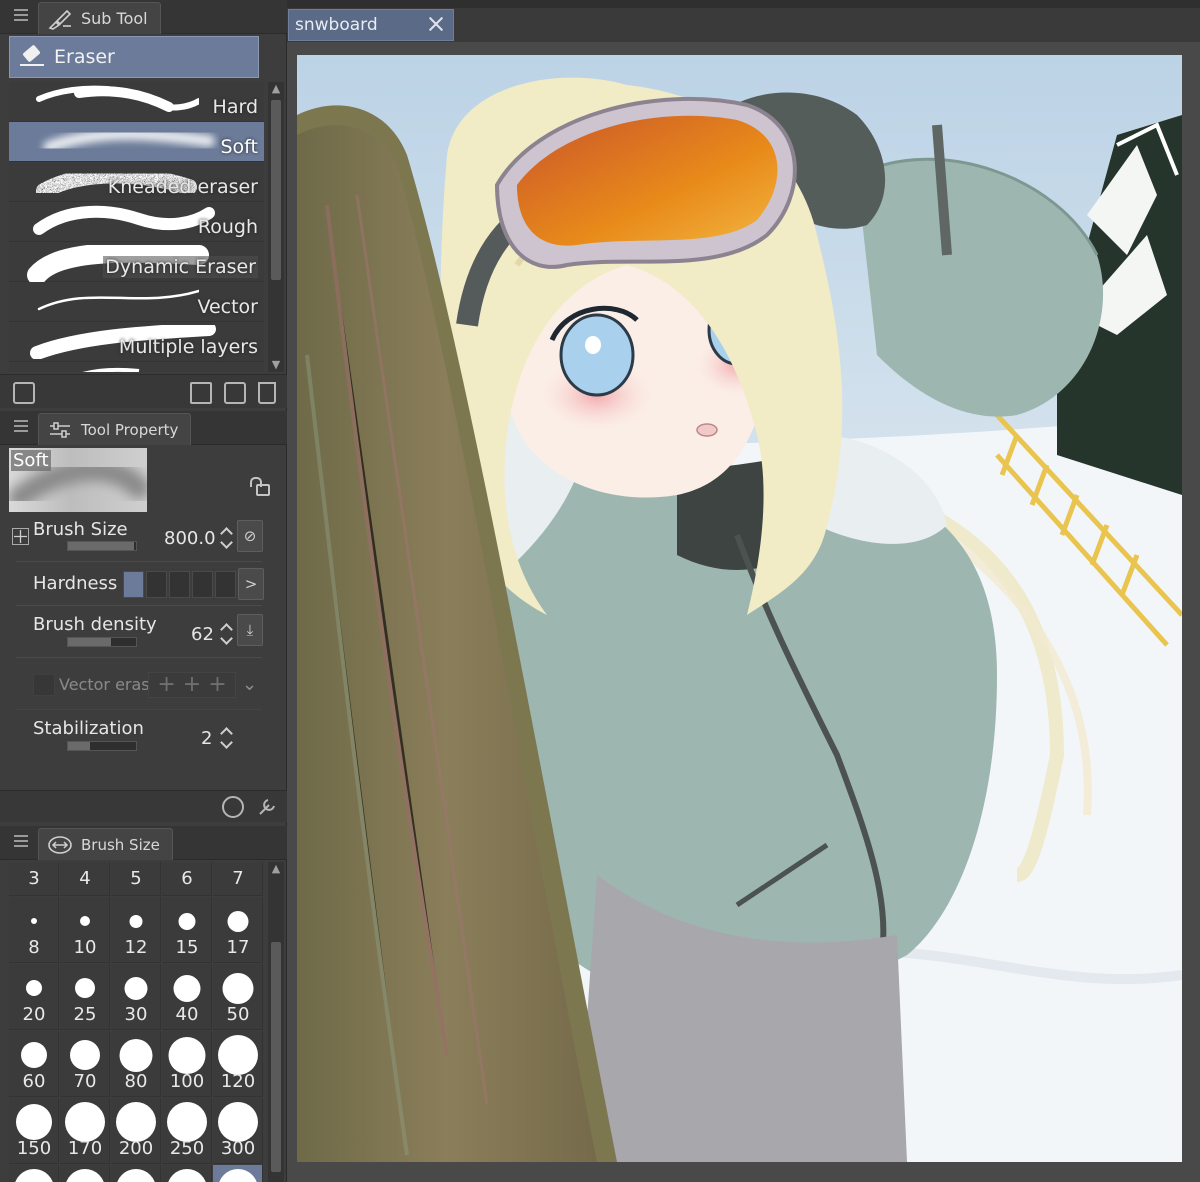  I want to click on subtool-item-rough: Rough, so click(136, 222).